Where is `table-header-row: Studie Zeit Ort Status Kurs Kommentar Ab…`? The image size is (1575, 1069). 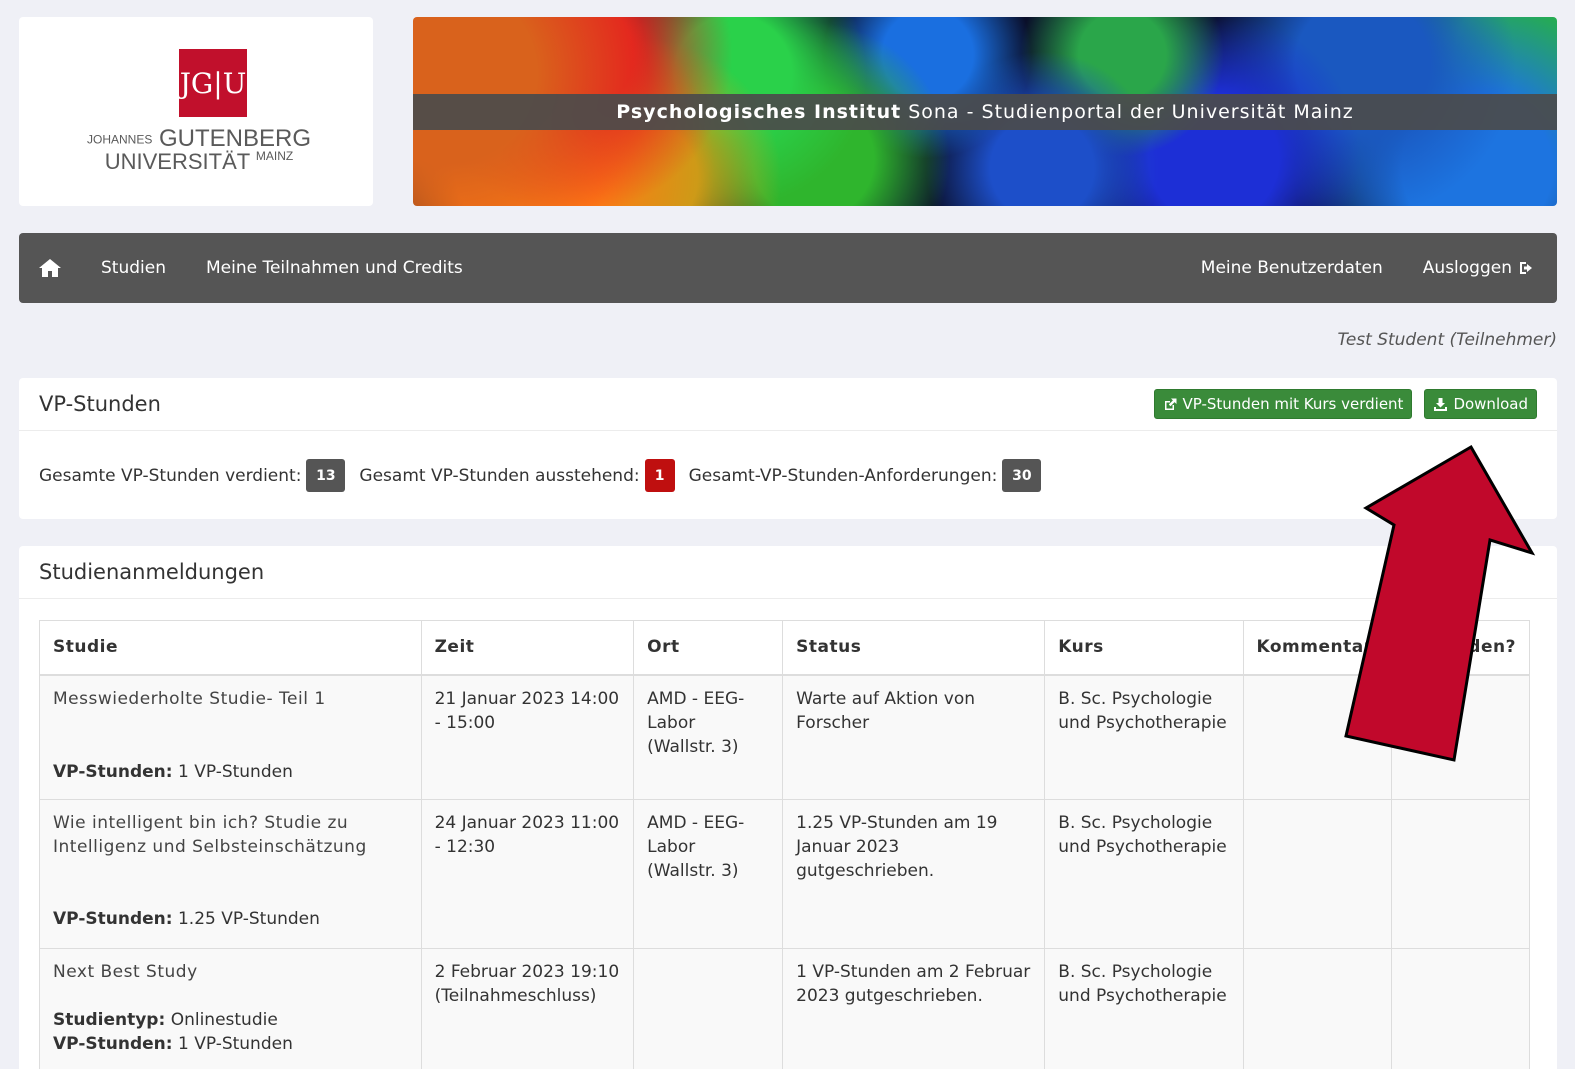
table-header-row: Studie Zeit Ort Status Kurs Kommentar Ab… is located at coordinates (784, 648).